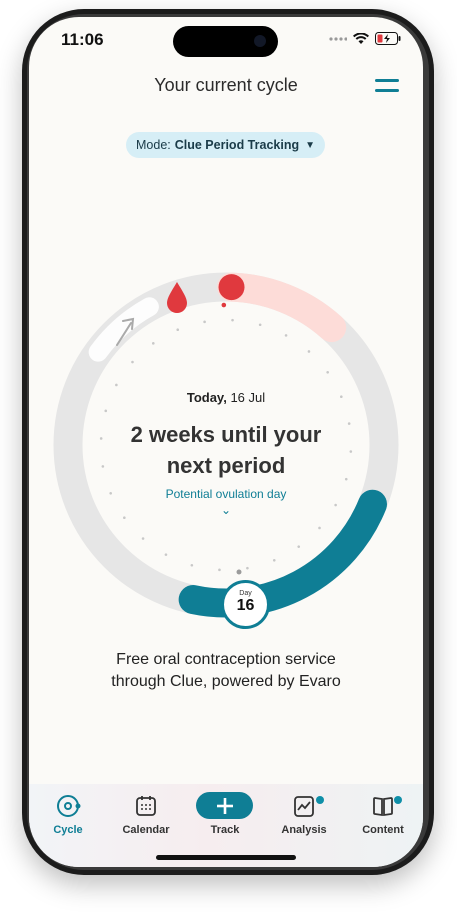 This screenshot has width=457, height=916. I want to click on cycle-headline: 2 weeks until your next period, so click(226, 450).